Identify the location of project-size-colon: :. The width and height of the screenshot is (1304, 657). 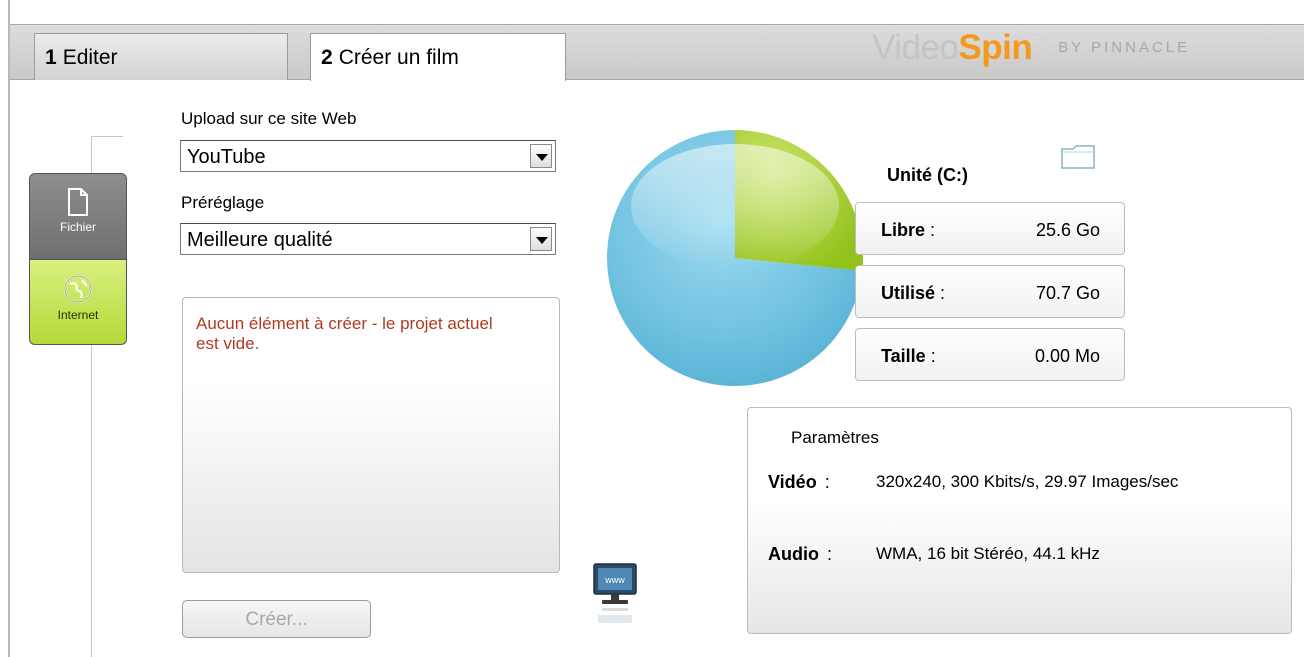
(933, 356).